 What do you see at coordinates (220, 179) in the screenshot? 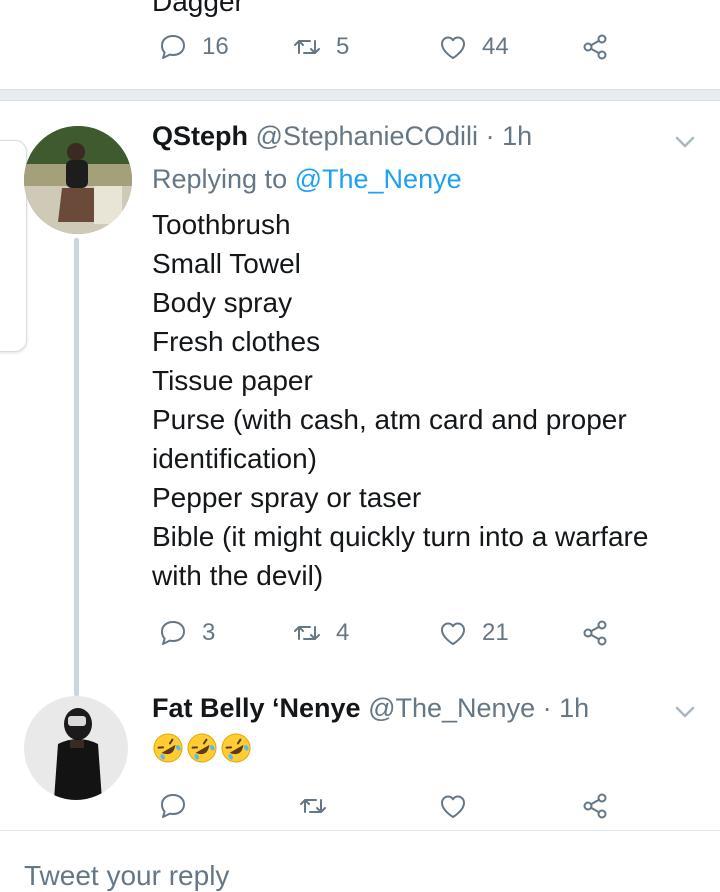
I see `replying-label: Replying to` at bounding box center [220, 179].